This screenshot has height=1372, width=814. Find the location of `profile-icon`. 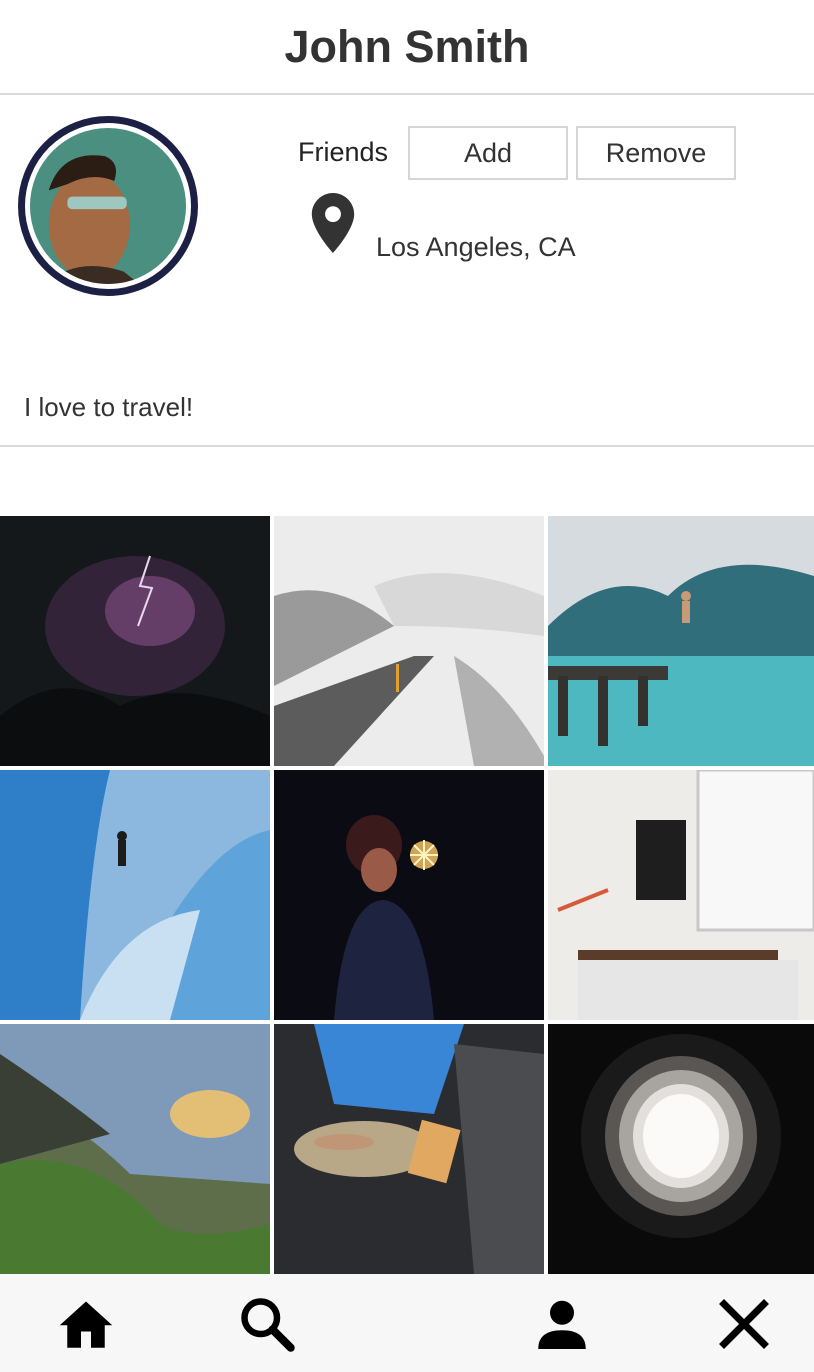

profile-icon is located at coordinates (562, 1324).